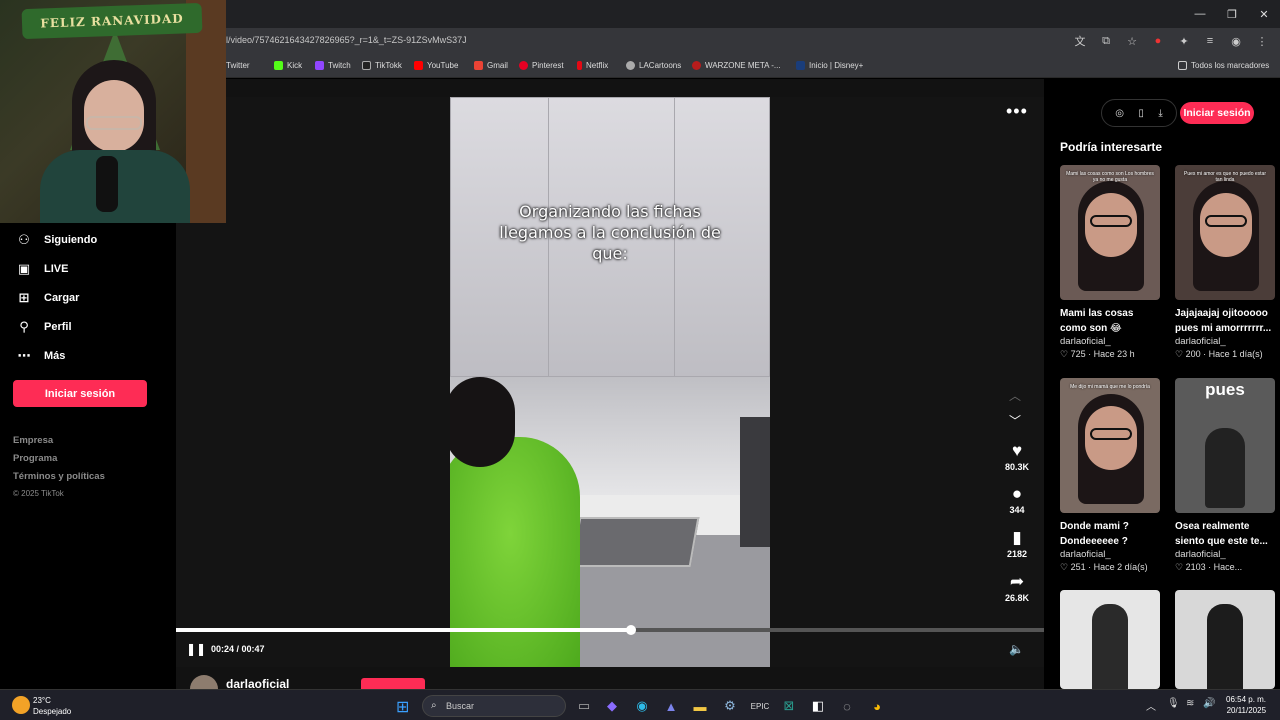  Describe the element at coordinates (1232, 14) in the screenshot. I see `restore-icon: ❐` at that location.